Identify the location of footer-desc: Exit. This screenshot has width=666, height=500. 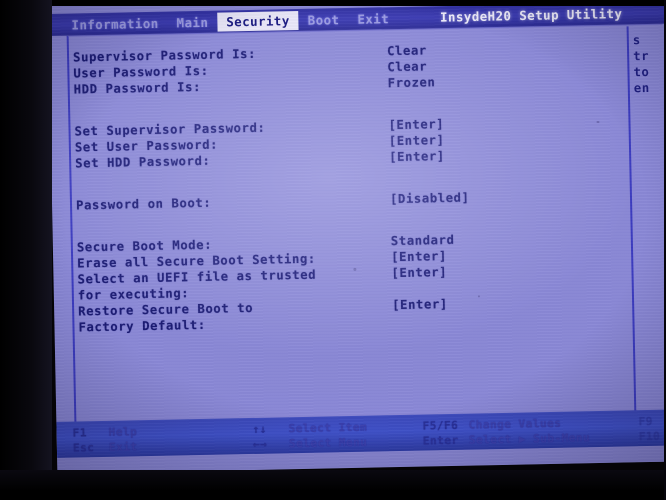
(123, 447).